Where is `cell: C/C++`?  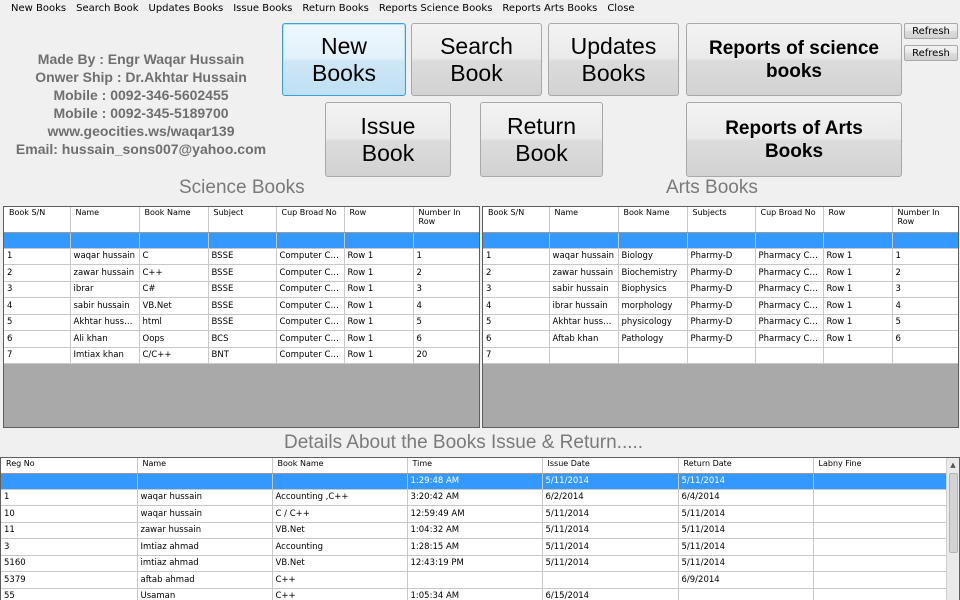
cell: C/C++ is located at coordinates (174, 355).